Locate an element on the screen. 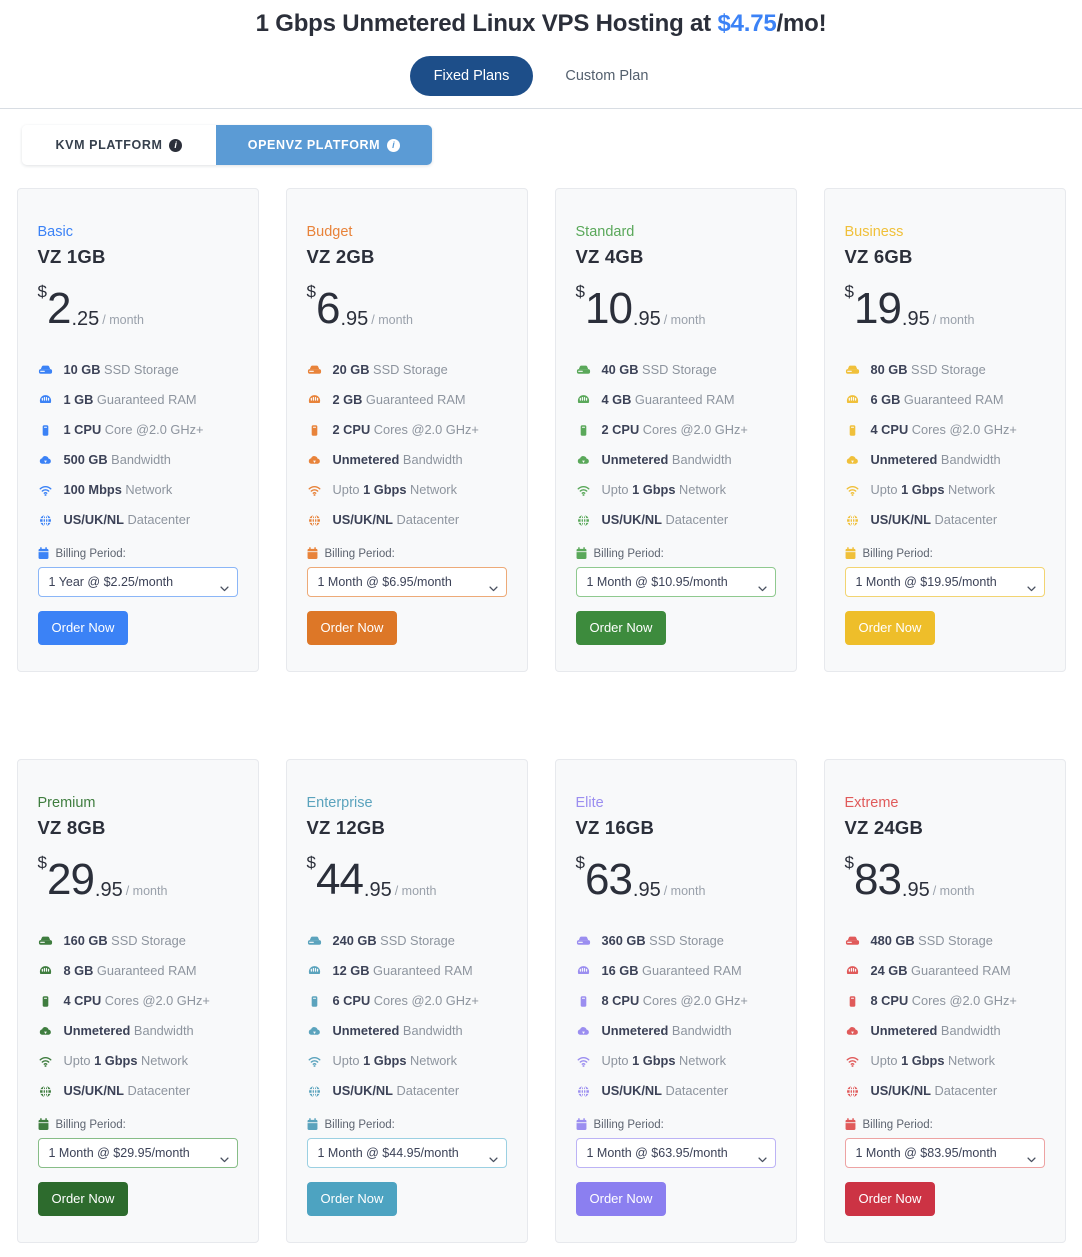 Image resolution: width=1082 pixels, height=1257 pixels. billing-period-select: 1 Month @ $83.95/month is located at coordinates (944, 1153).